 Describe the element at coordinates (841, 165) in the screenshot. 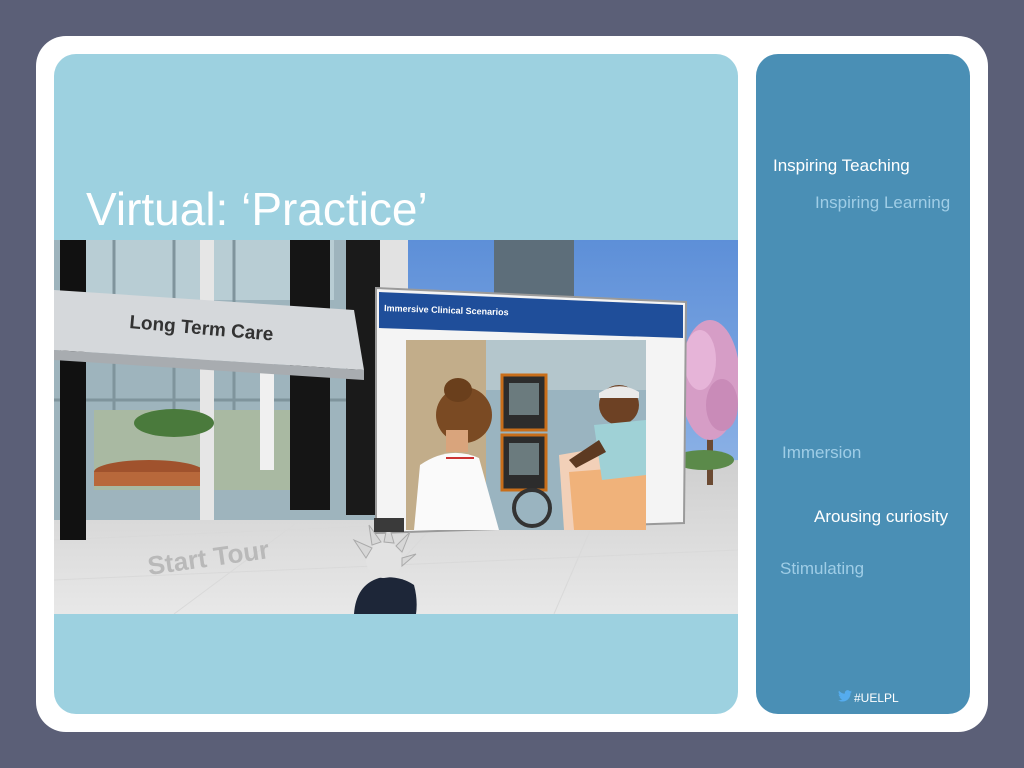

I see `phrase-inspiring-teaching: Inspiring Teaching` at that location.